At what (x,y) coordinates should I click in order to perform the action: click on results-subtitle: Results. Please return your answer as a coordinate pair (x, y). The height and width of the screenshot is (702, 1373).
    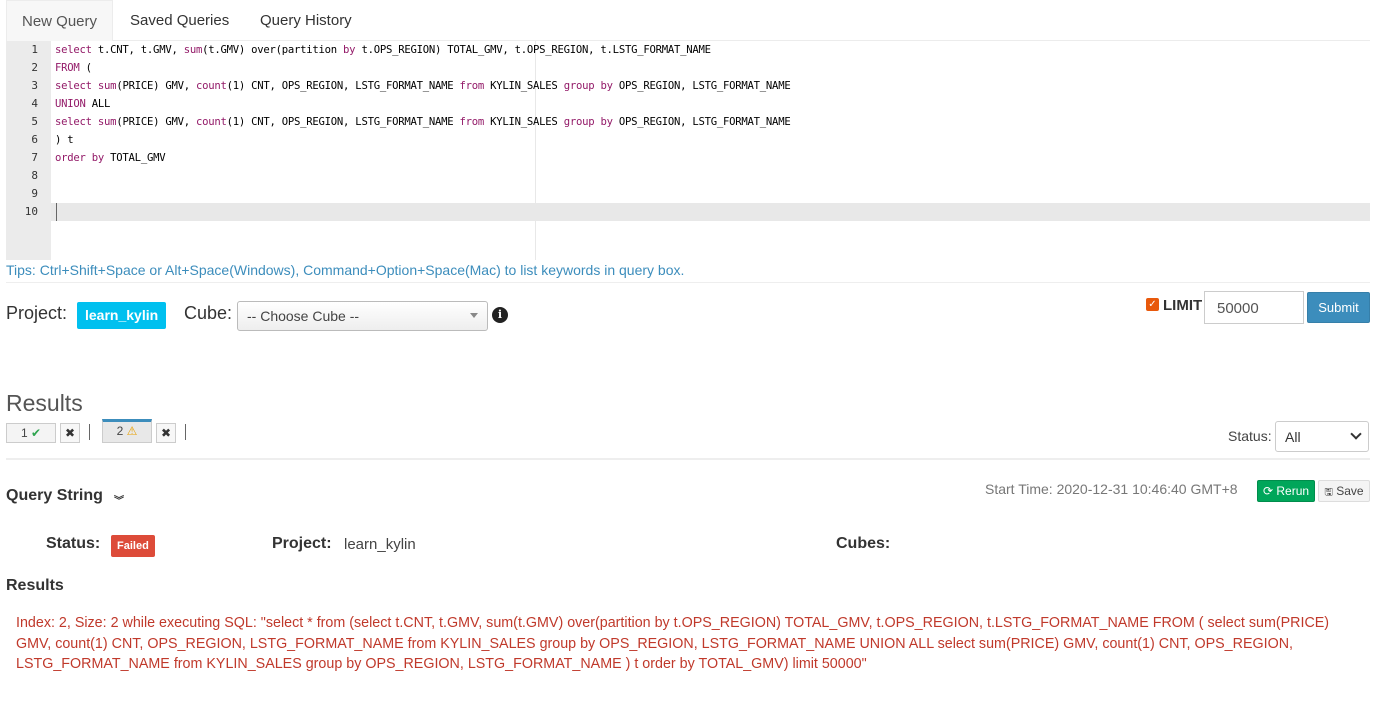
    Looking at the image, I should click on (35, 585).